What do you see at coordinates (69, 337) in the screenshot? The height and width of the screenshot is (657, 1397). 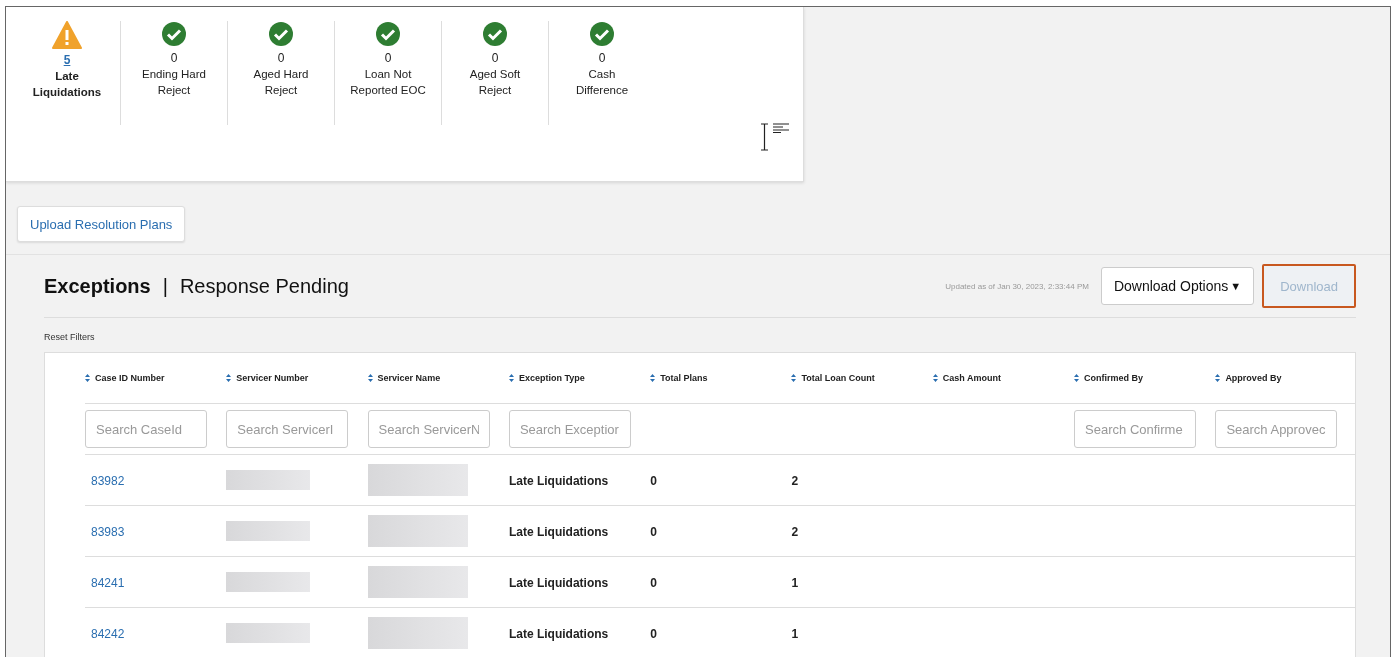 I see `reset-filters-link: Reset Filters` at bounding box center [69, 337].